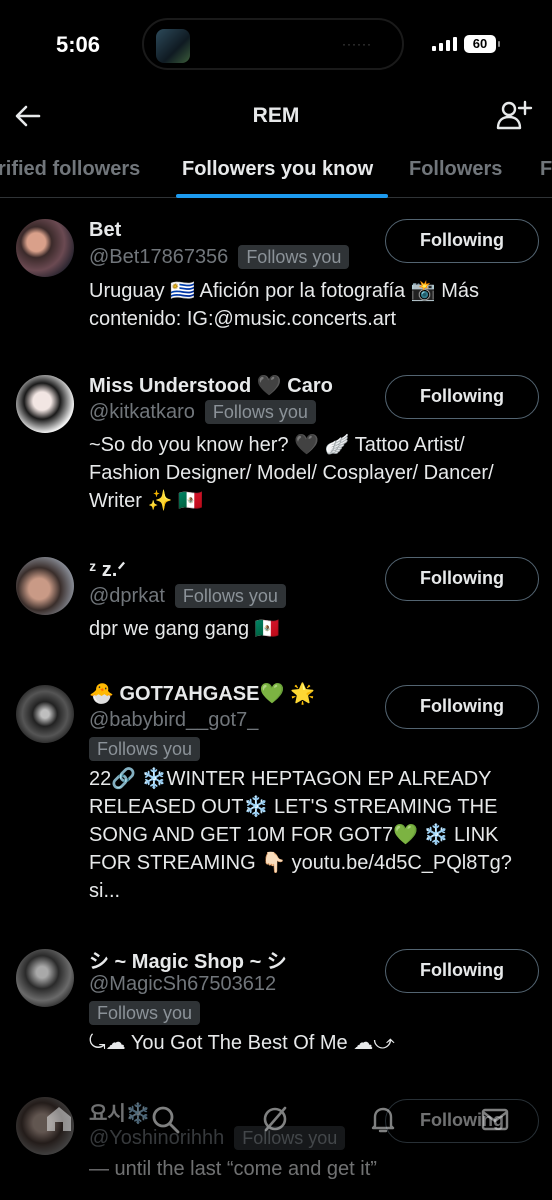 Image resolution: width=552 pixels, height=1200 pixels. I want to click on tab-following: F, so click(546, 169).